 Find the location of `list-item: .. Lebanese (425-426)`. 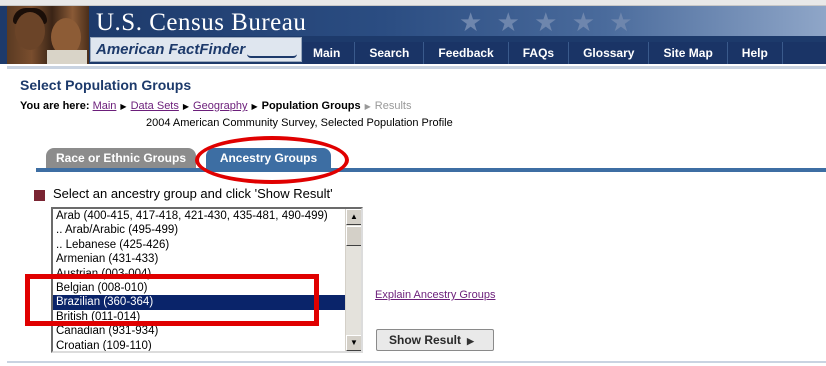

list-item: .. Lebanese (425-426) is located at coordinates (200, 245).